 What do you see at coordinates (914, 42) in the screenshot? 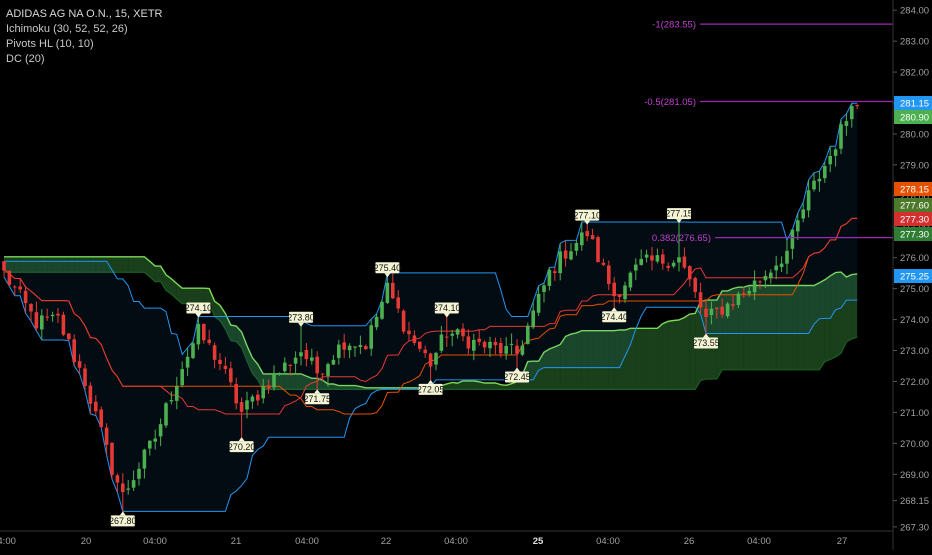
I see `price-tick-label: 283.00` at bounding box center [914, 42].